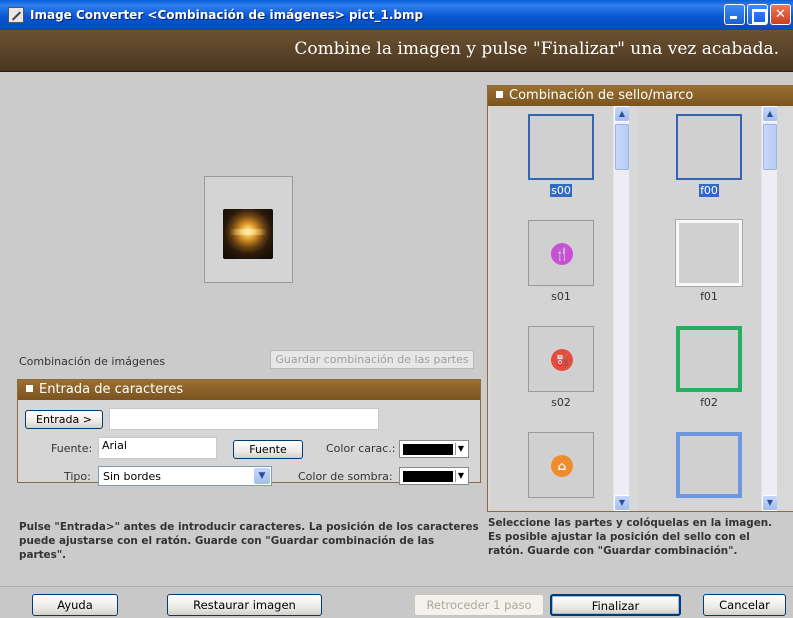  I want to click on image-preview-frame, so click(248, 229).